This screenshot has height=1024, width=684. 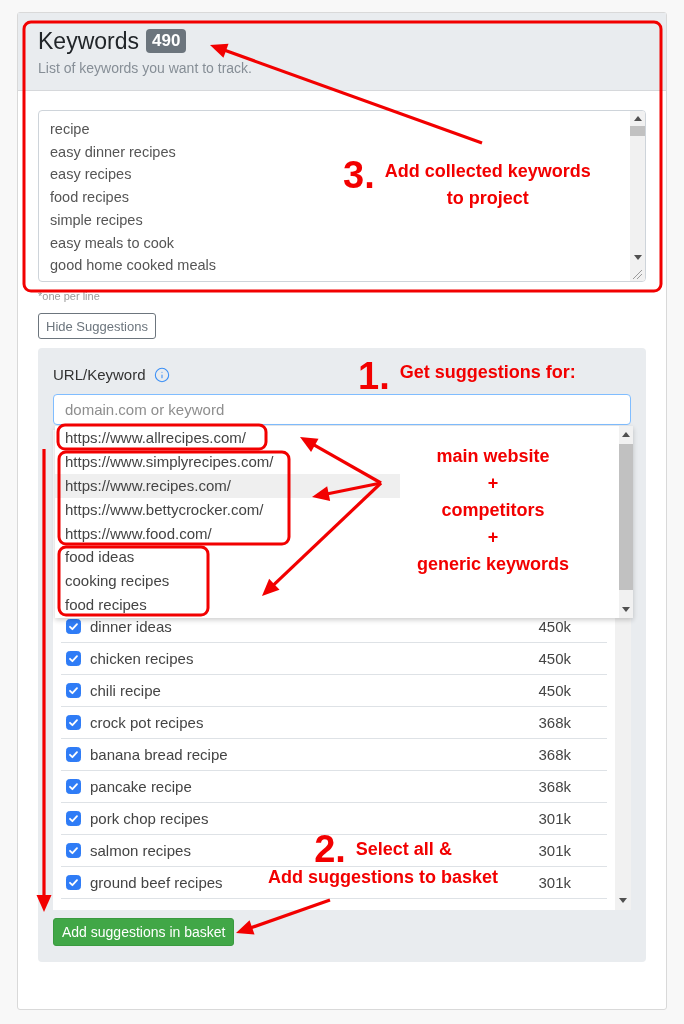 What do you see at coordinates (140, 850) in the screenshot?
I see `suggestion-keyword: salmon recipes` at bounding box center [140, 850].